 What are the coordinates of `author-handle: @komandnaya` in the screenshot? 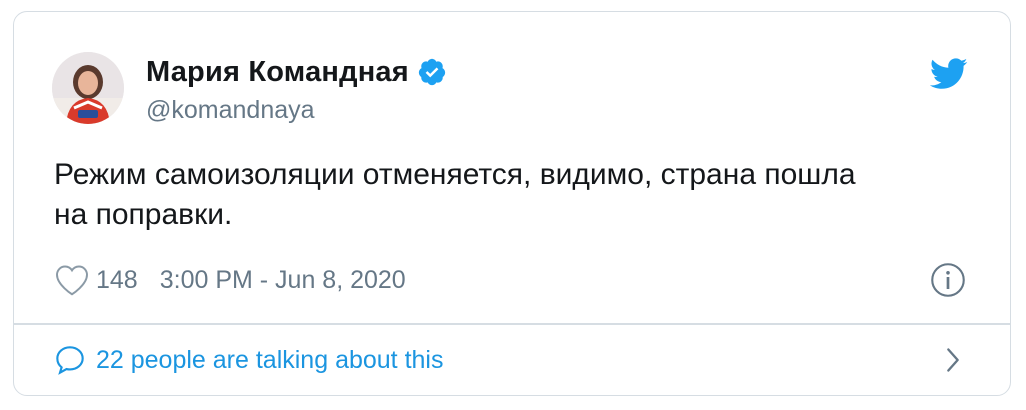 It's located at (230, 110).